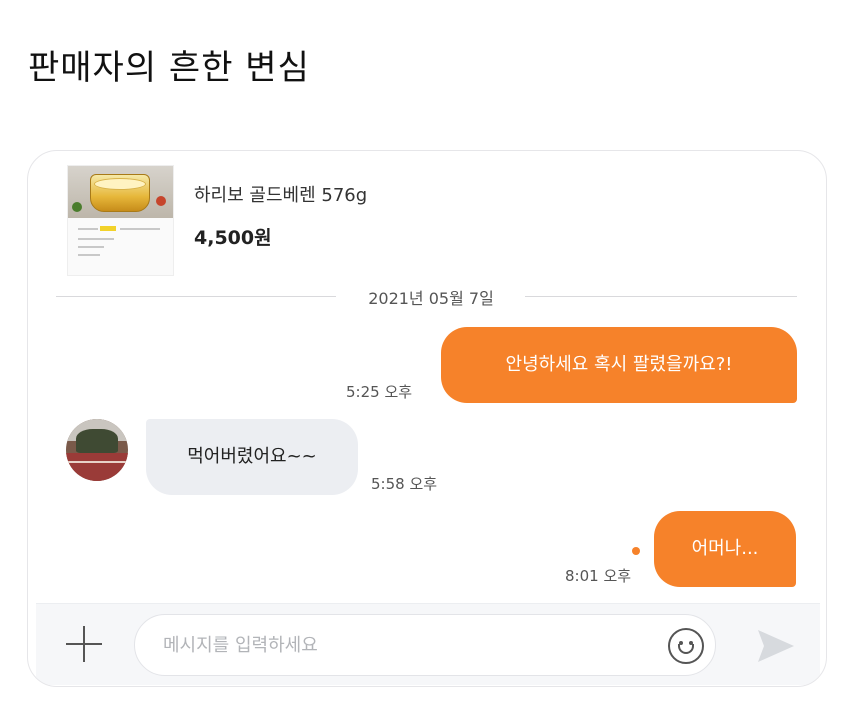 The height and width of the screenshot is (724, 854). Describe the element at coordinates (776, 646) in the screenshot. I see `send-icon` at that location.